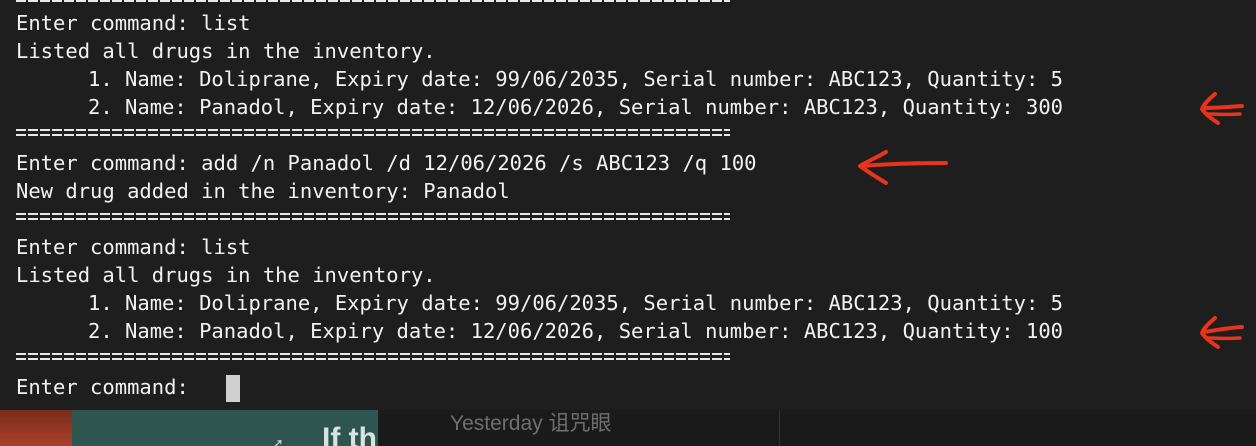 The height and width of the screenshot is (446, 1256). Describe the element at coordinates (531, 423) in the screenshot. I see `background-window-text: Yesterday 诅咒眼` at that location.